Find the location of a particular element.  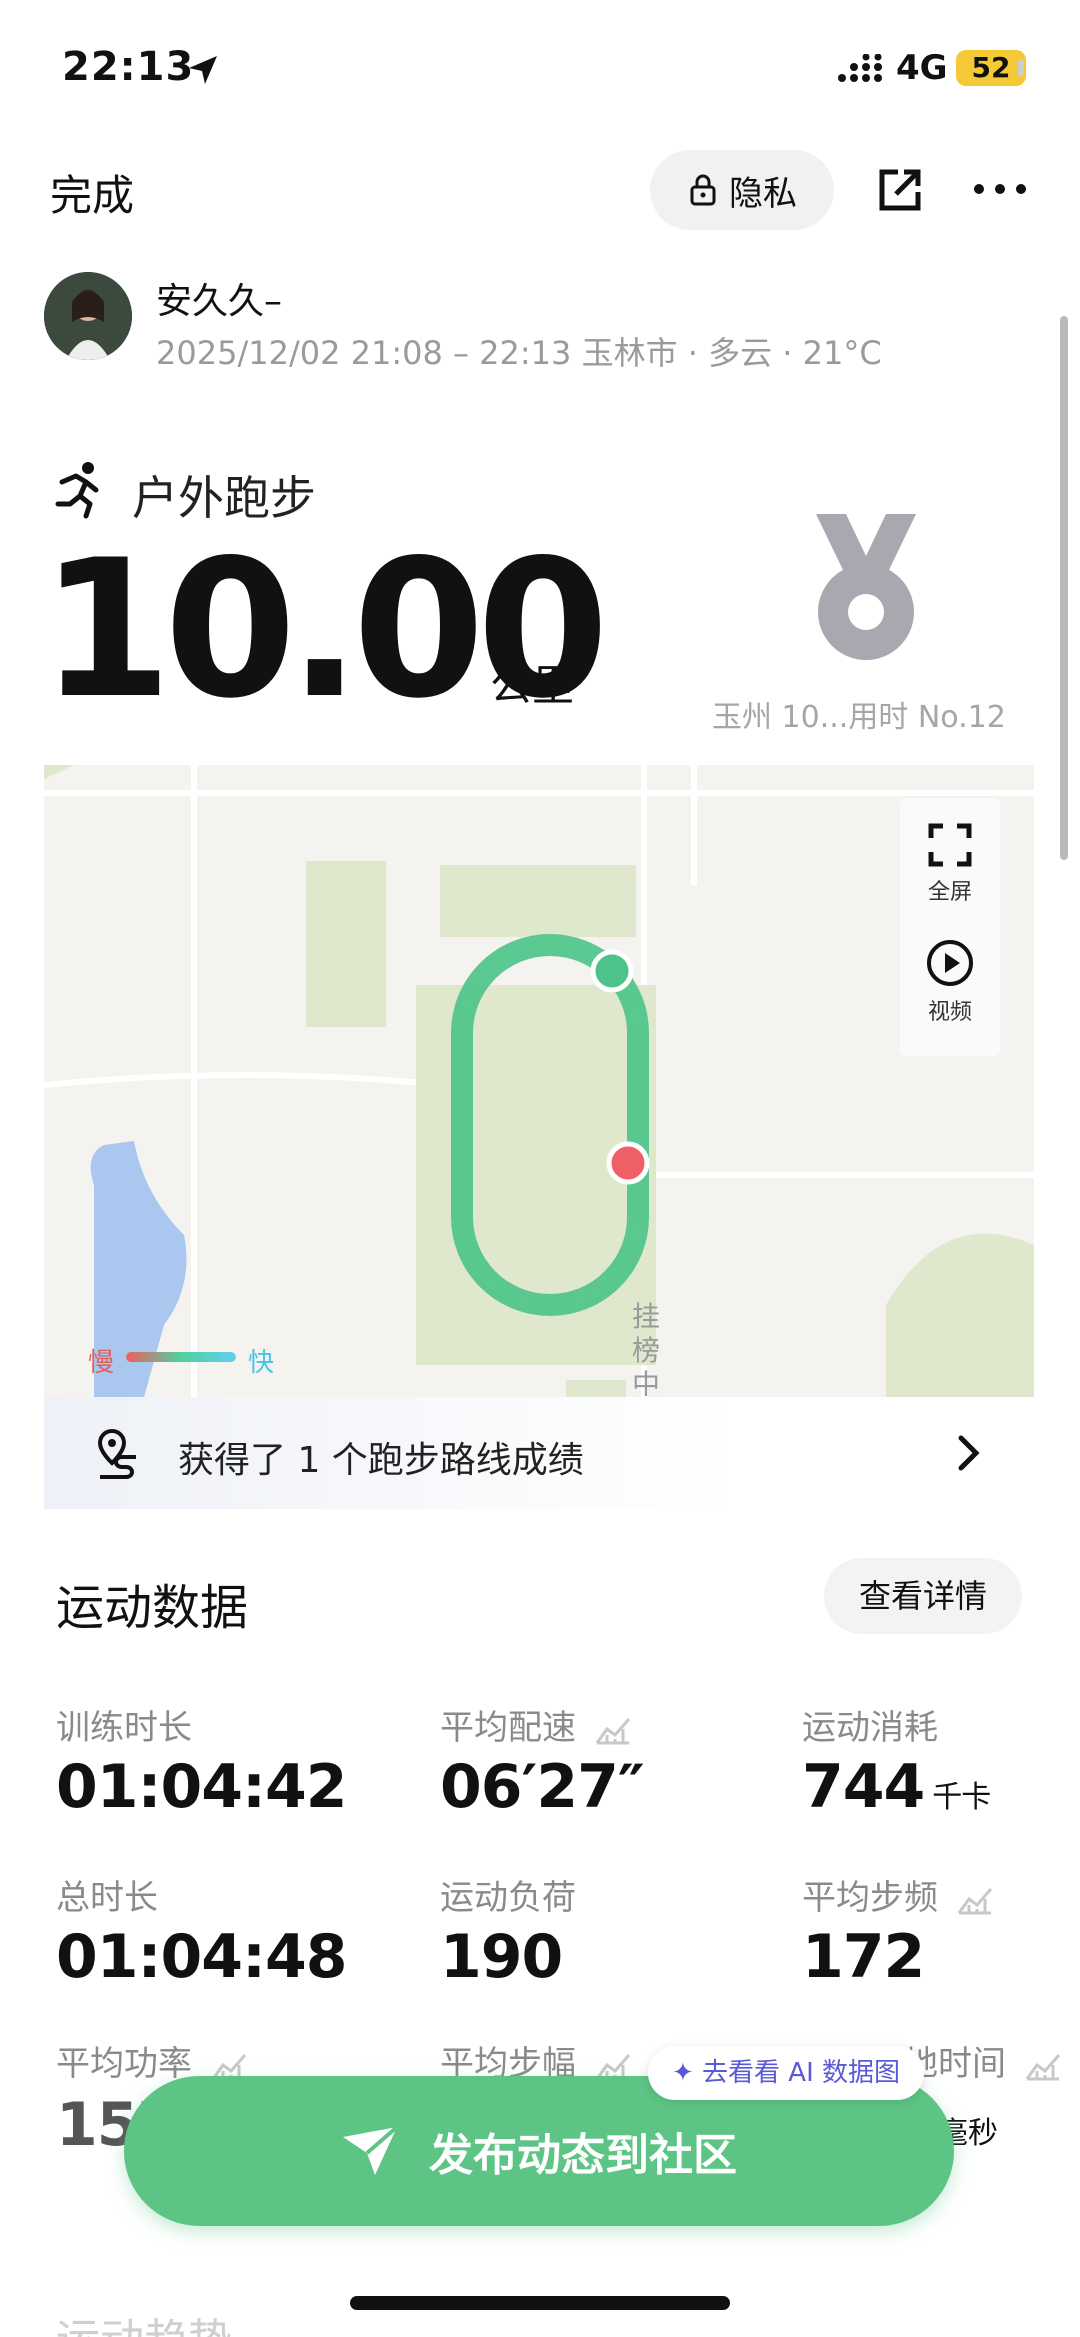

status-bar: 22:13 4G 52 is located at coordinates (540, 70).